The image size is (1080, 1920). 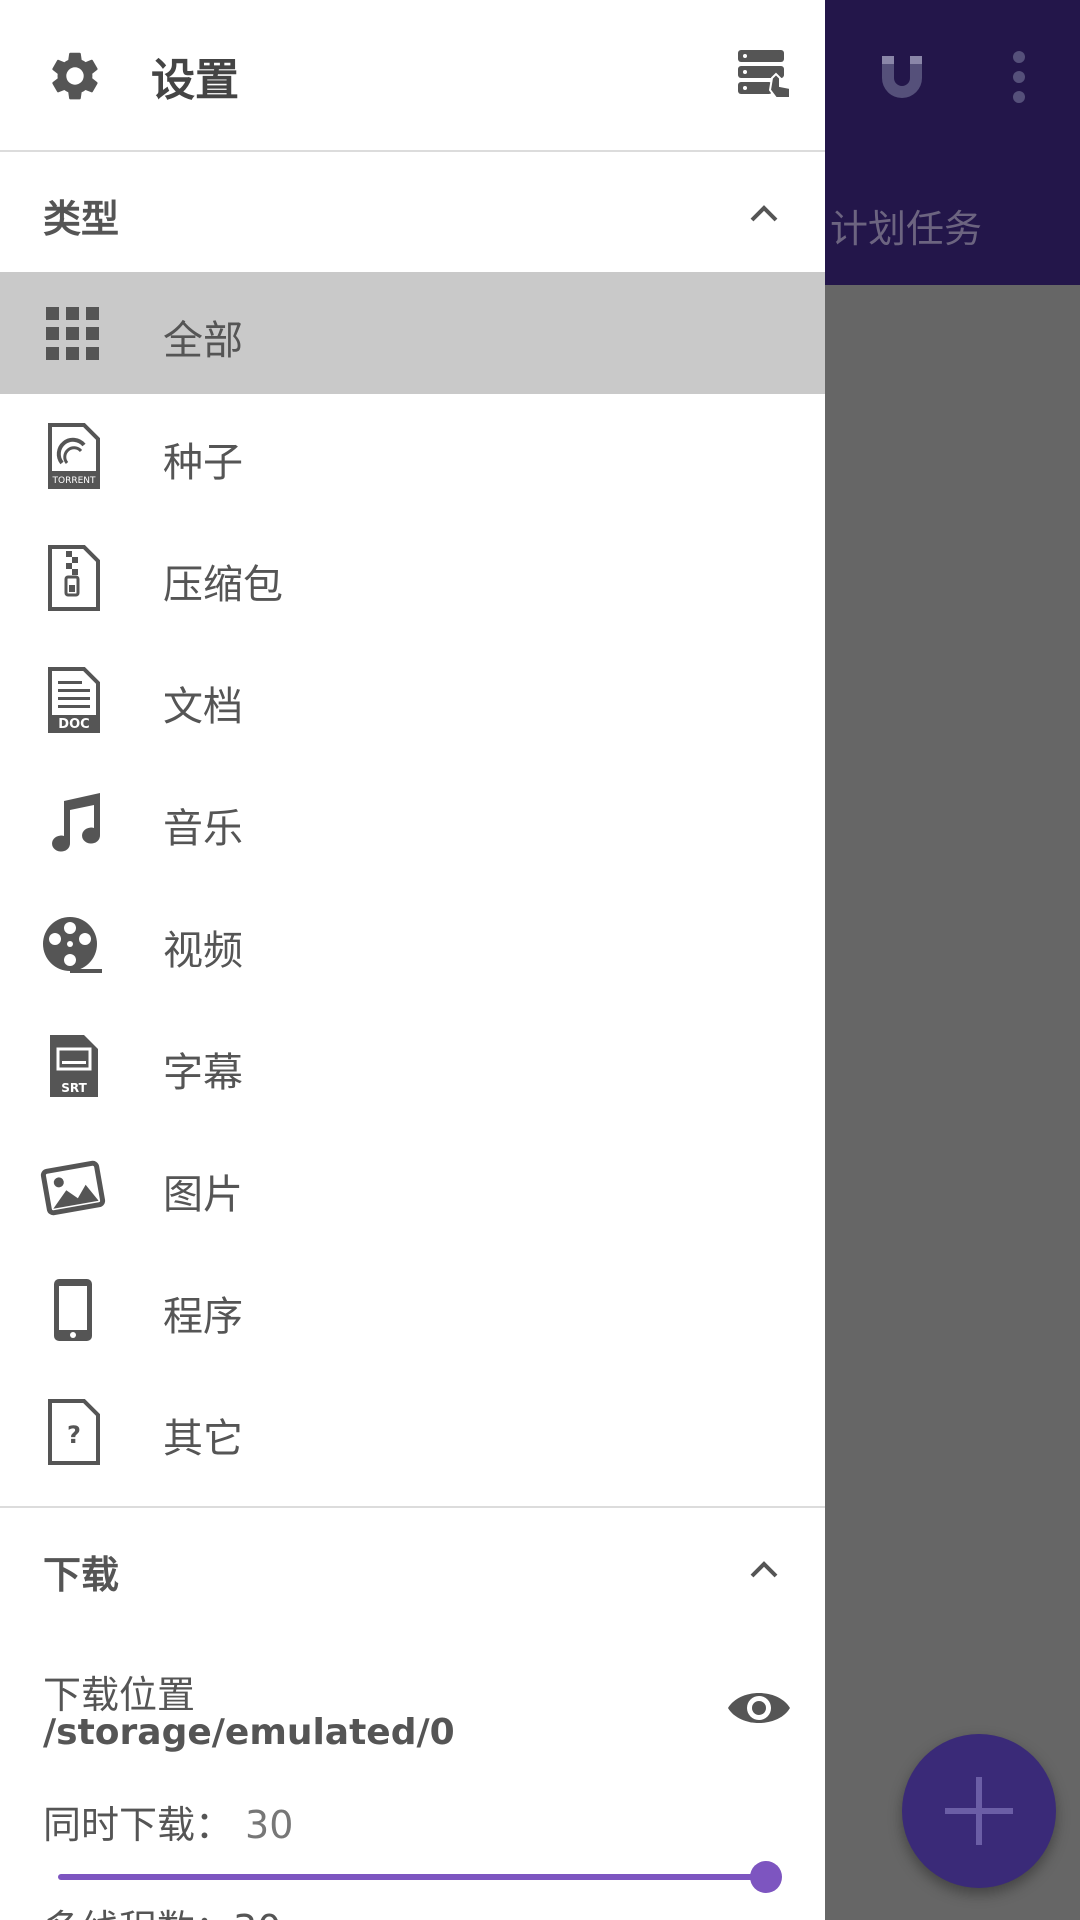 What do you see at coordinates (203, 1317) in the screenshot?
I see `type-item-label: 程序` at bounding box center [203, 1317].